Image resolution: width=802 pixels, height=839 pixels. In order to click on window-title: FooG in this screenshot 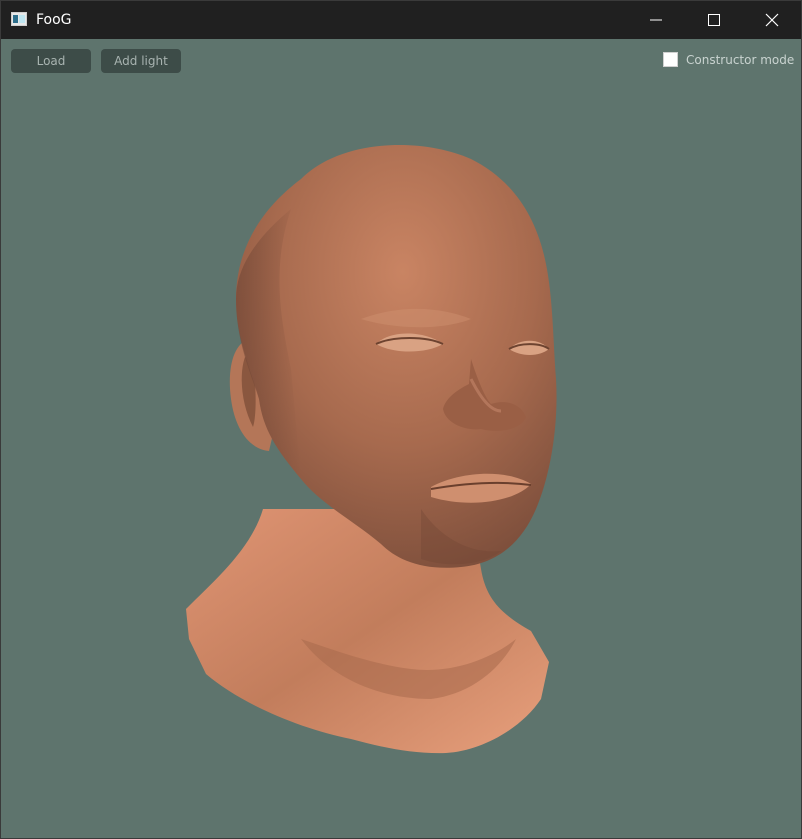, I will do `click(54, 20)`.